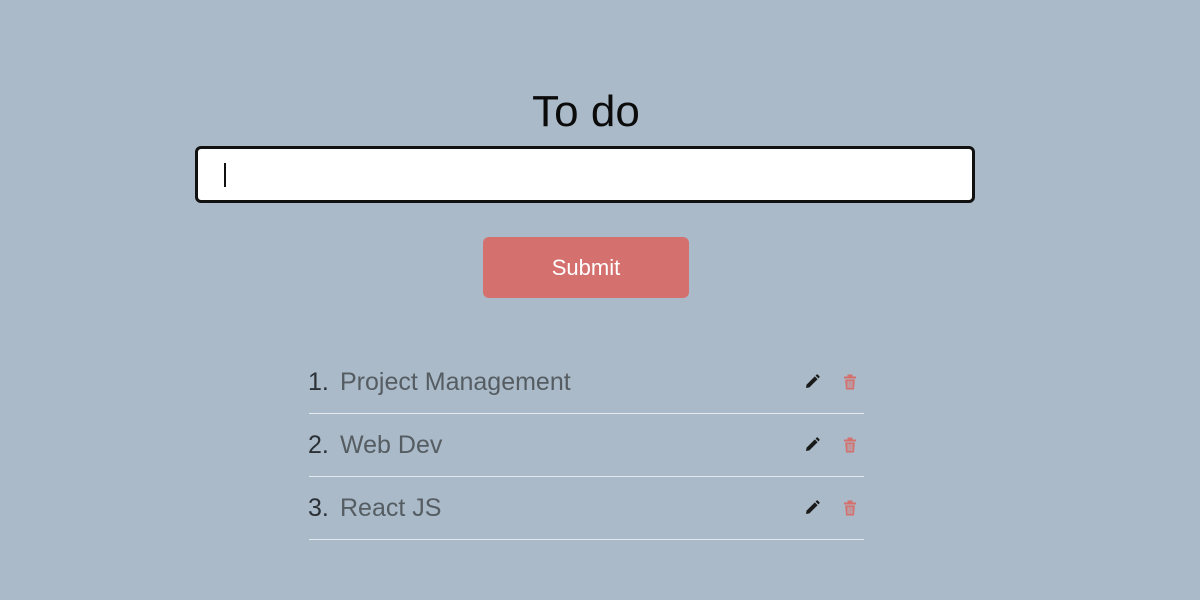 The width and height of the screenshot is (1200, 600). What do you see at coordinates (225, 175) in the screenshot?
I see `text-caret` at bounding box center [225, 175].